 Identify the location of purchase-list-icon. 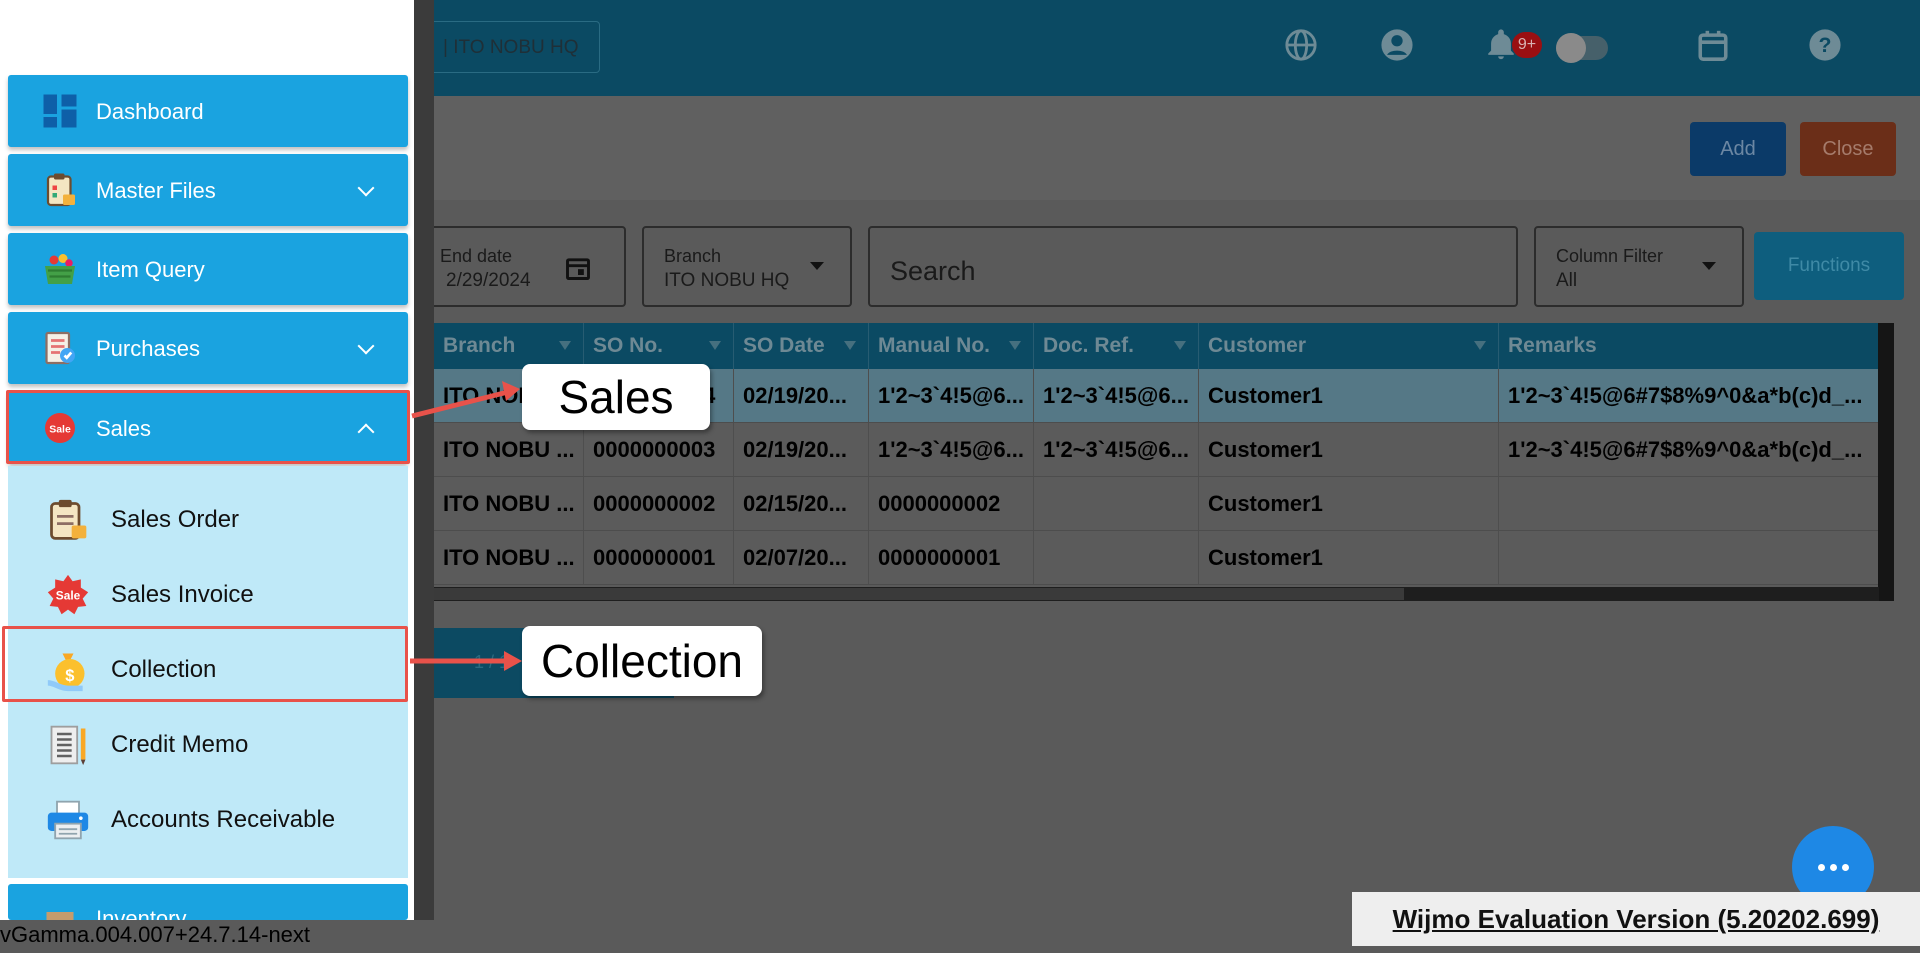
(60, 348).